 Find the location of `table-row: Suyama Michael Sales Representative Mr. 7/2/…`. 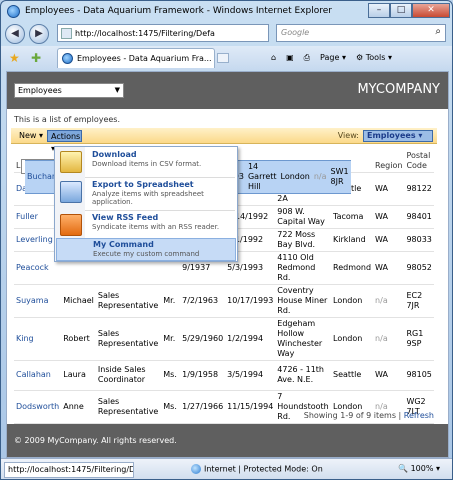

table-row: Suyama Michael Sales Representative Mr. 7/2/… is located at coordinates (224, 301).